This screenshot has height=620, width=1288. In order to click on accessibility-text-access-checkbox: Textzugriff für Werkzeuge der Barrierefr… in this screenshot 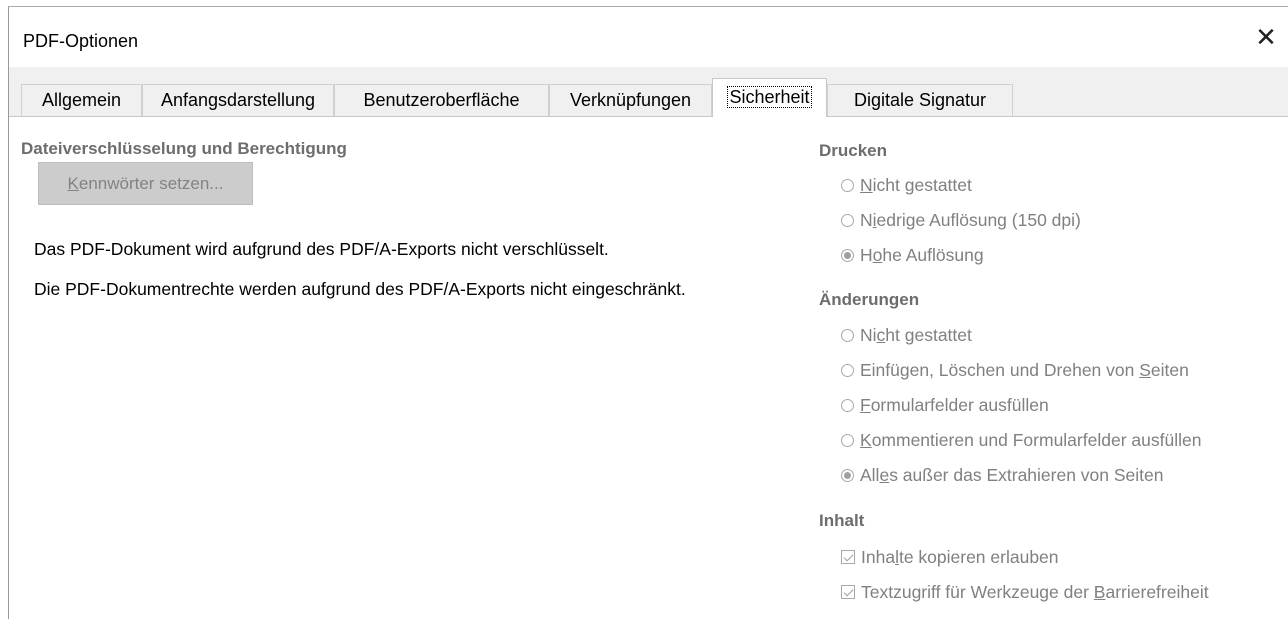, I will do `click(1025, 592)`.